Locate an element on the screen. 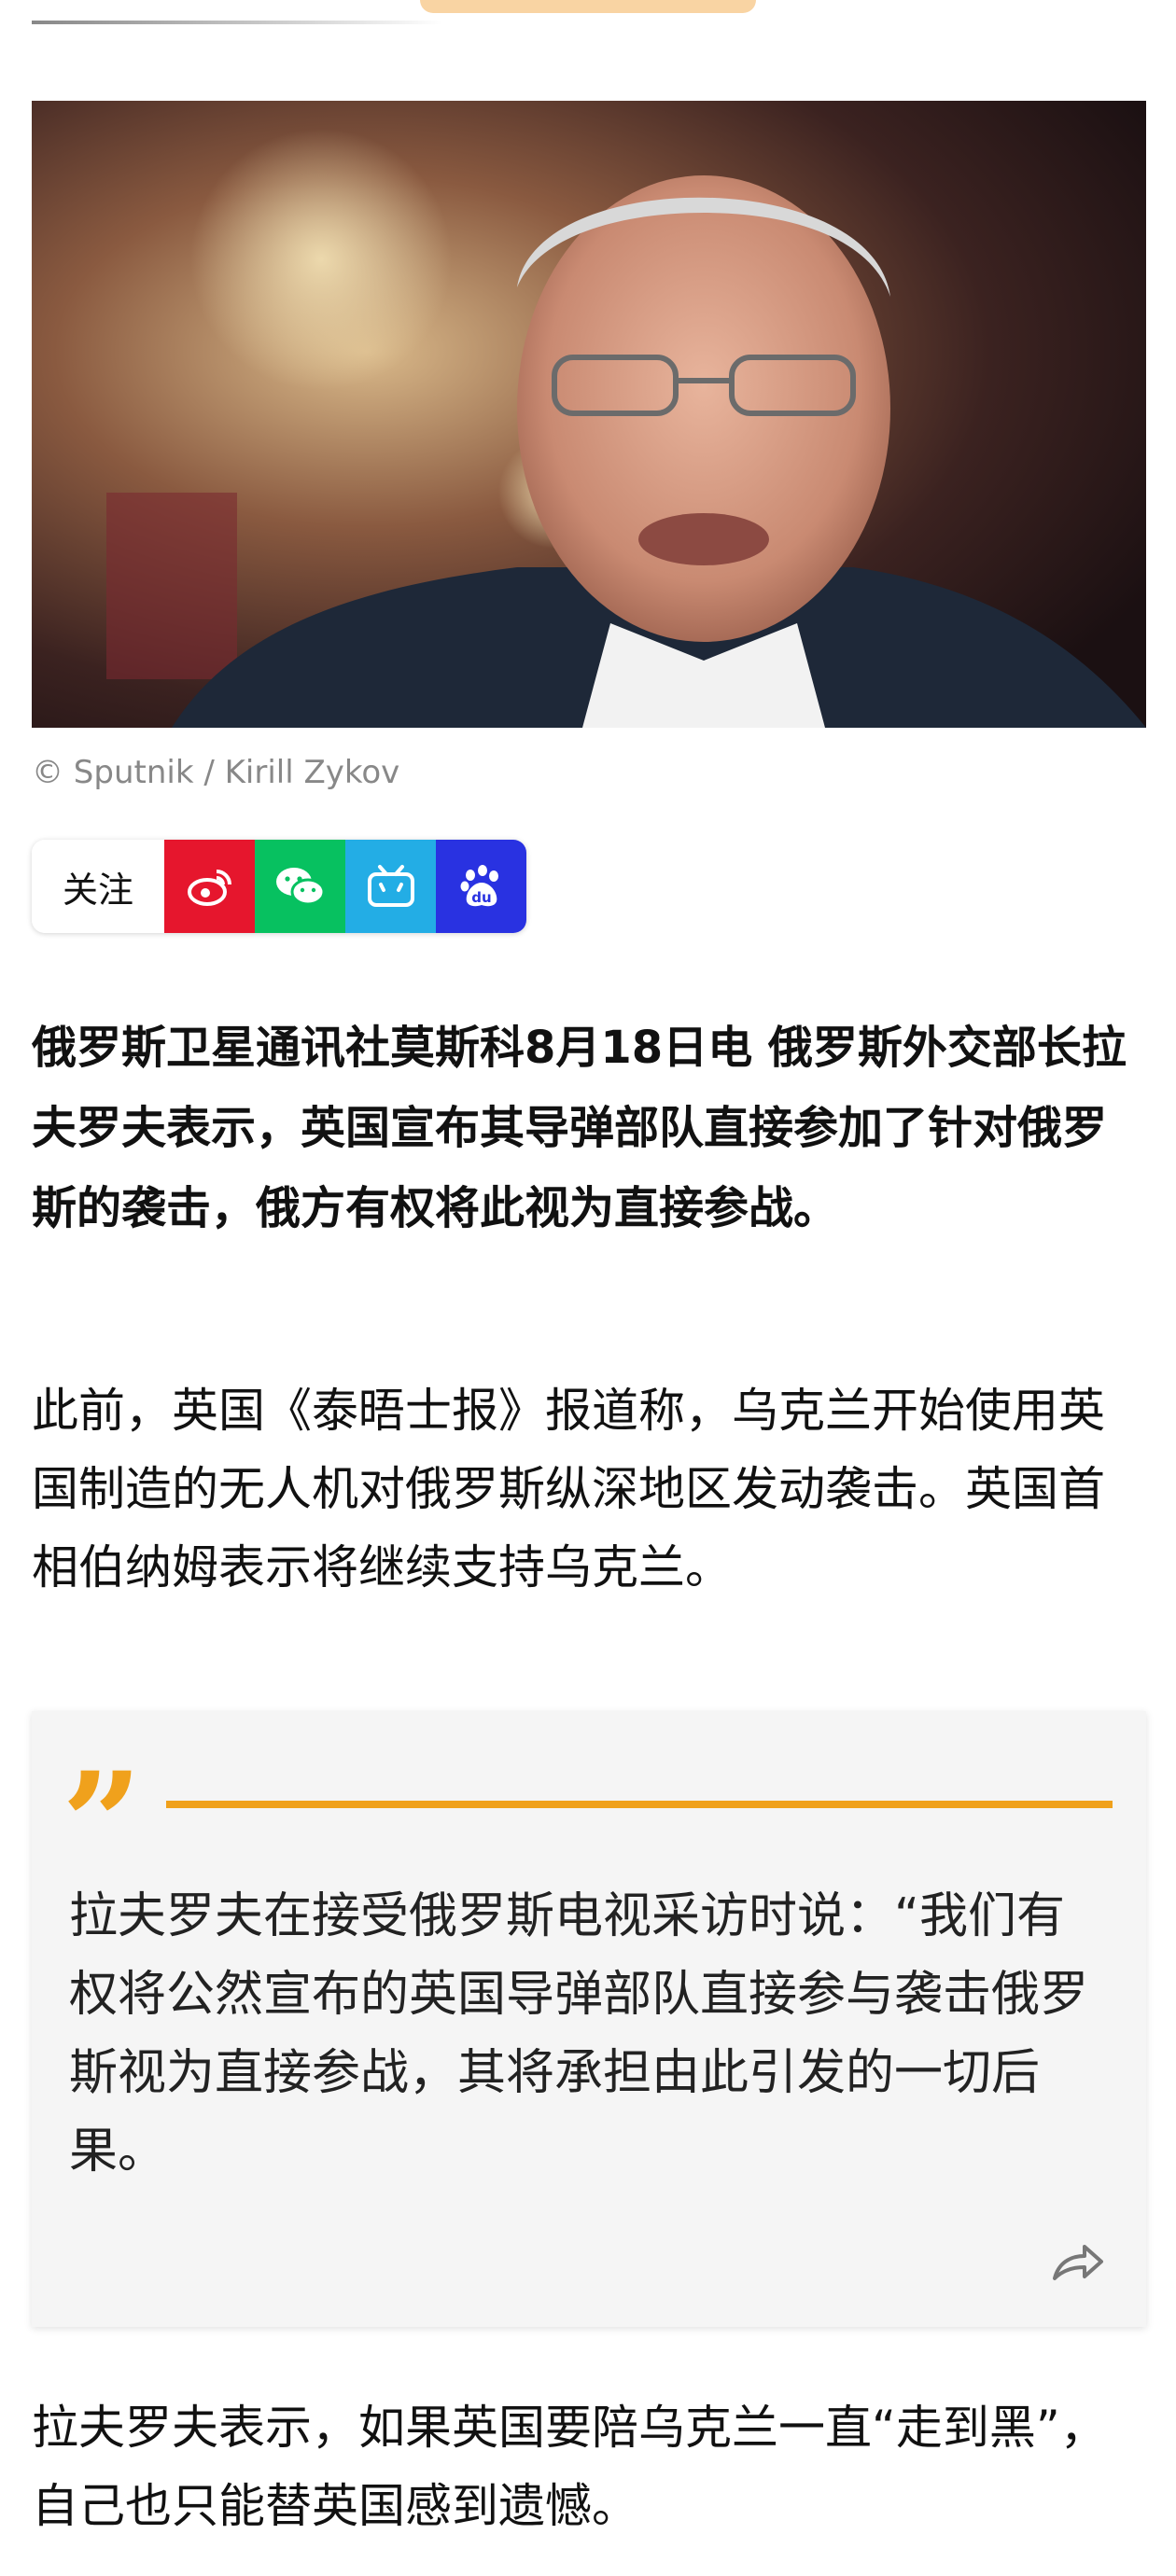 The width and height of the screenshot is (1176, 2576). follow-button: 关注 is located at coordinates (98, 886).